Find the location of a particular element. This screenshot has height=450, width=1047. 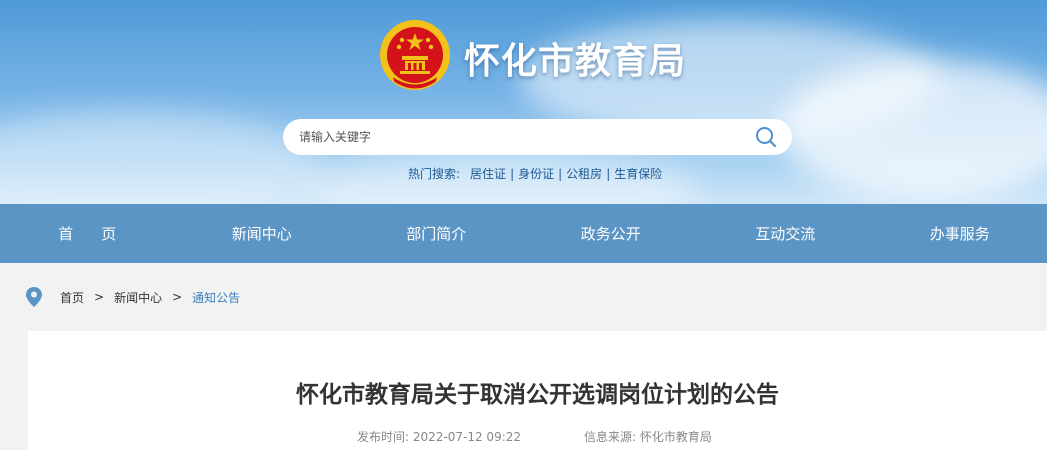

hot-link-id-card: 身份证 is located at coordinates (536, 173).